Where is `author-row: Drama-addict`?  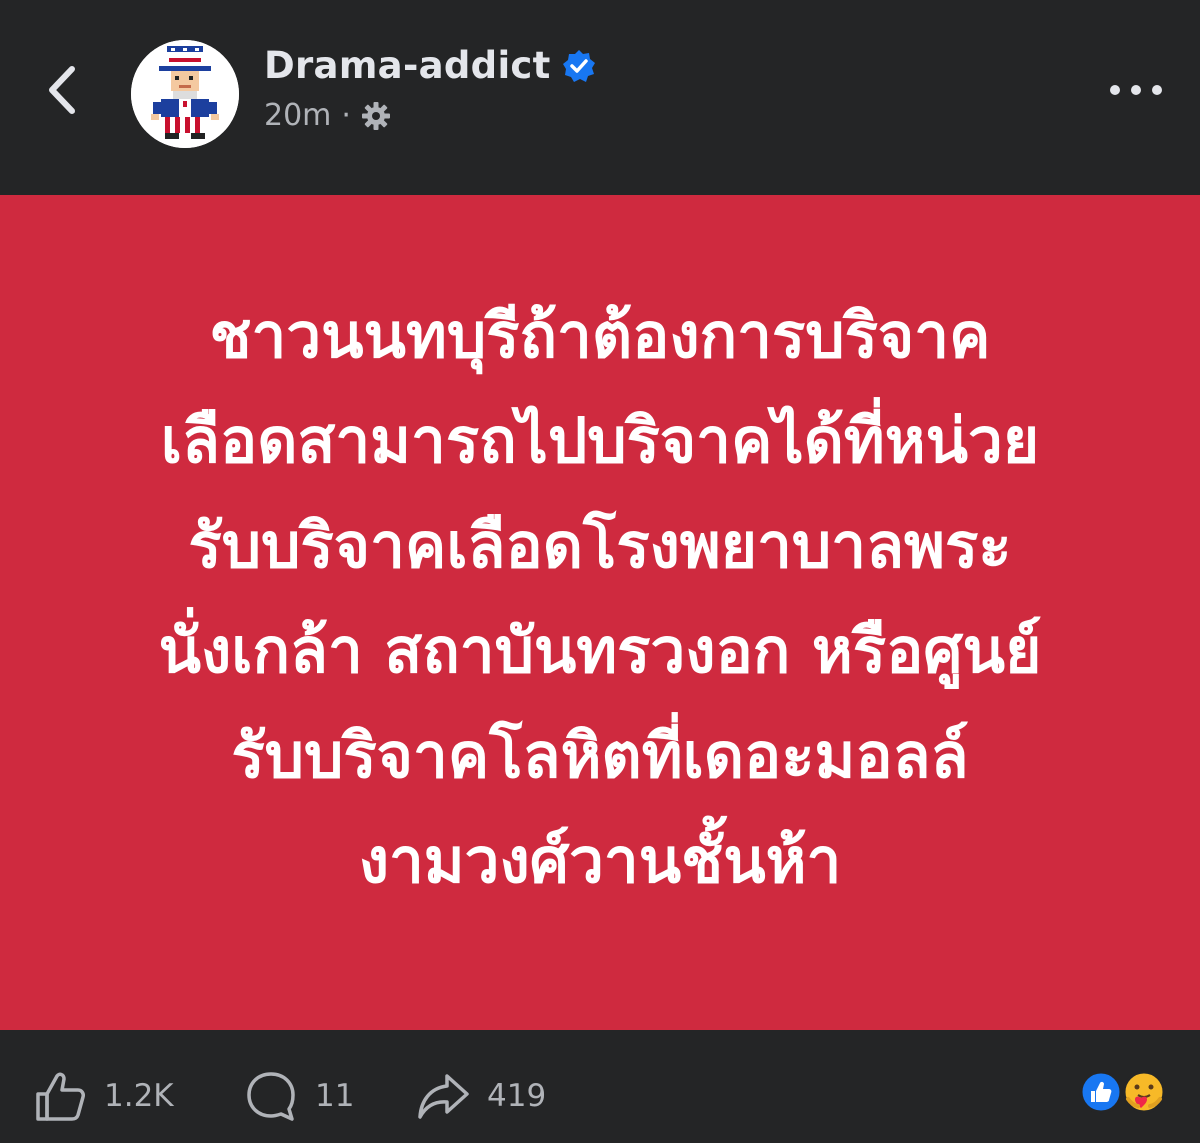
author-row: Drama-addict is located at coordinates (430, 65).